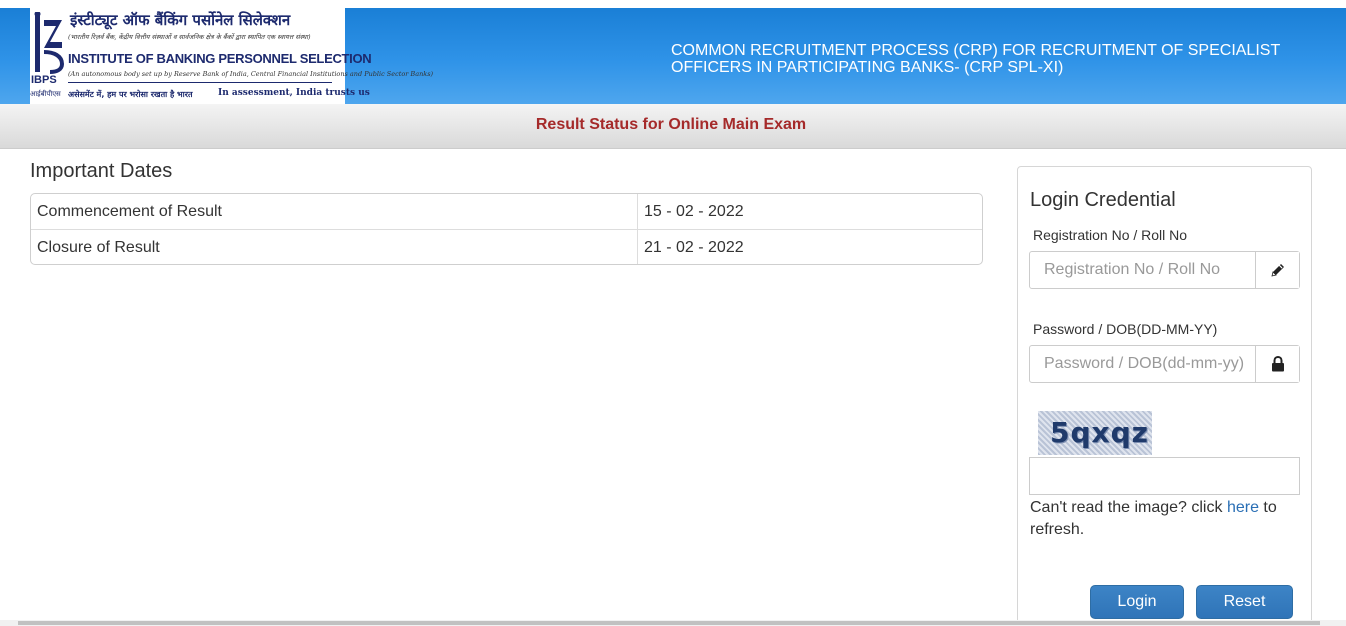 The image size is (1346, 626). What do you see at coordinates (1128, 507) in the screenshot?
I see `refresh-prefix: Can't read the image? click` at bounding box center [1128, 507].